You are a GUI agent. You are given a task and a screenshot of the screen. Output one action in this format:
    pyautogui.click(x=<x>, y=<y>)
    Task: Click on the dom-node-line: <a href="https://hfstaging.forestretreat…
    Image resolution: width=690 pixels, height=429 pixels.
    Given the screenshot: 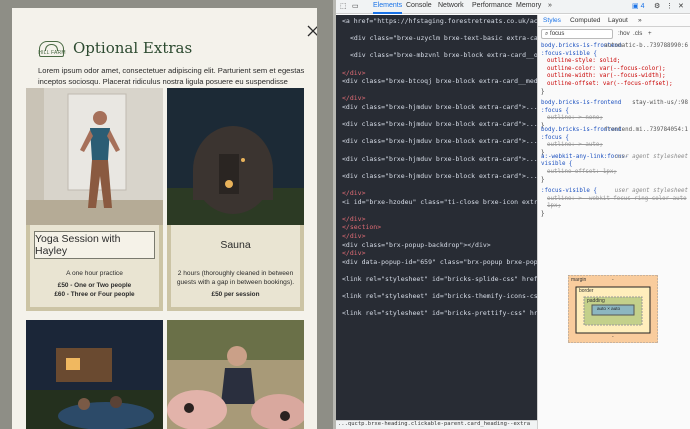 What is the action you would take?
    pyautogui.click(x=439, y=21)
    